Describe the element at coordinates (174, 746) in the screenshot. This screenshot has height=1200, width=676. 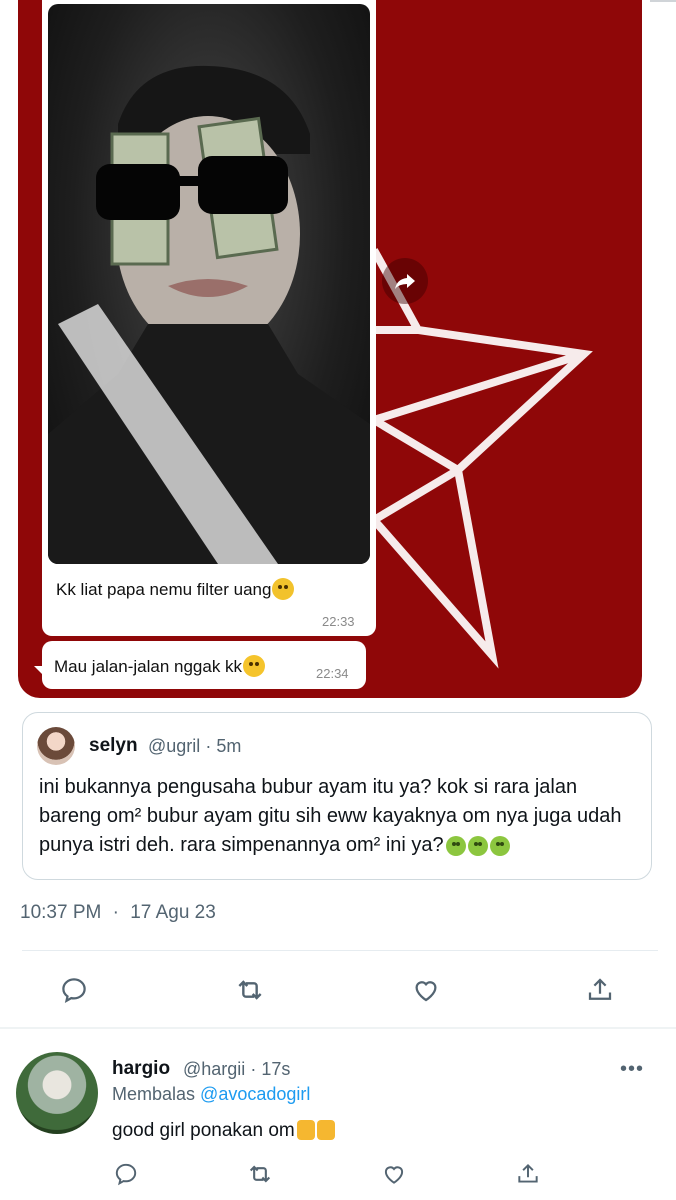
I see `quote-handle: @ugril` at that location.